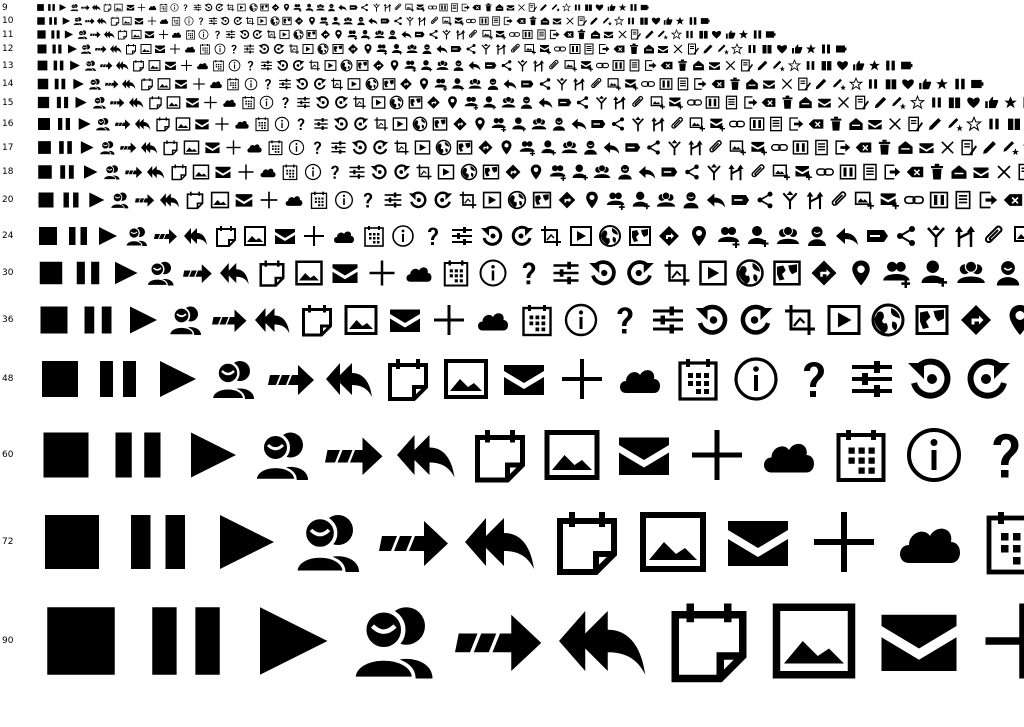 This screenshot has height=727, width=1024. I want to click on tag-icon, so click(456, 49).